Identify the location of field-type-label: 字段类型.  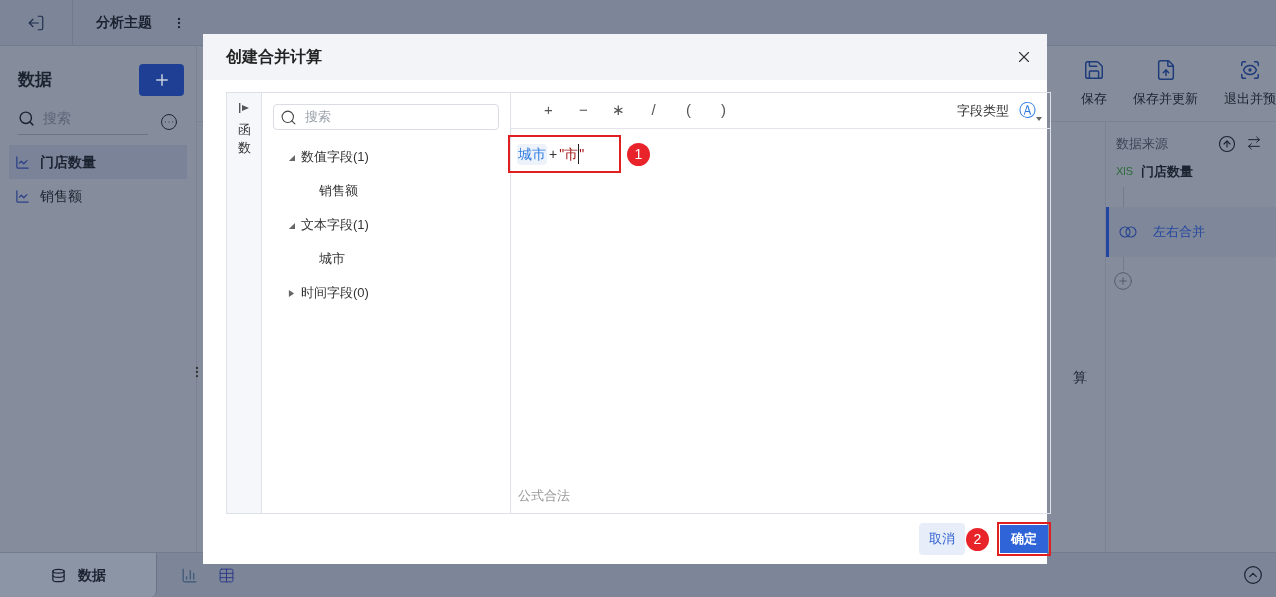
(983, 110).